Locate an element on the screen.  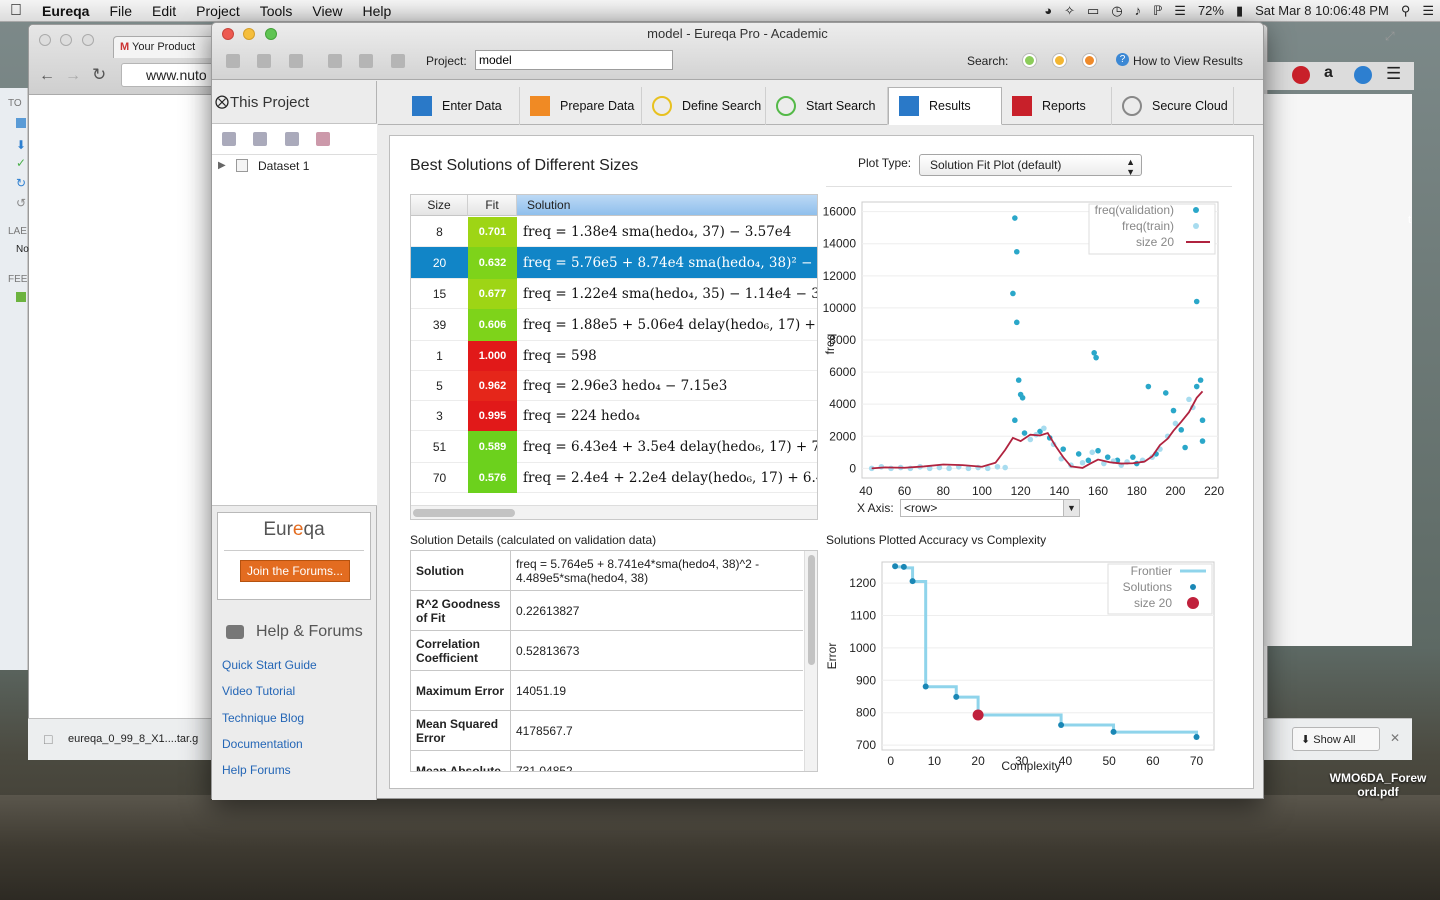
delete-dataset-icon is located at coordinates (323, 139).